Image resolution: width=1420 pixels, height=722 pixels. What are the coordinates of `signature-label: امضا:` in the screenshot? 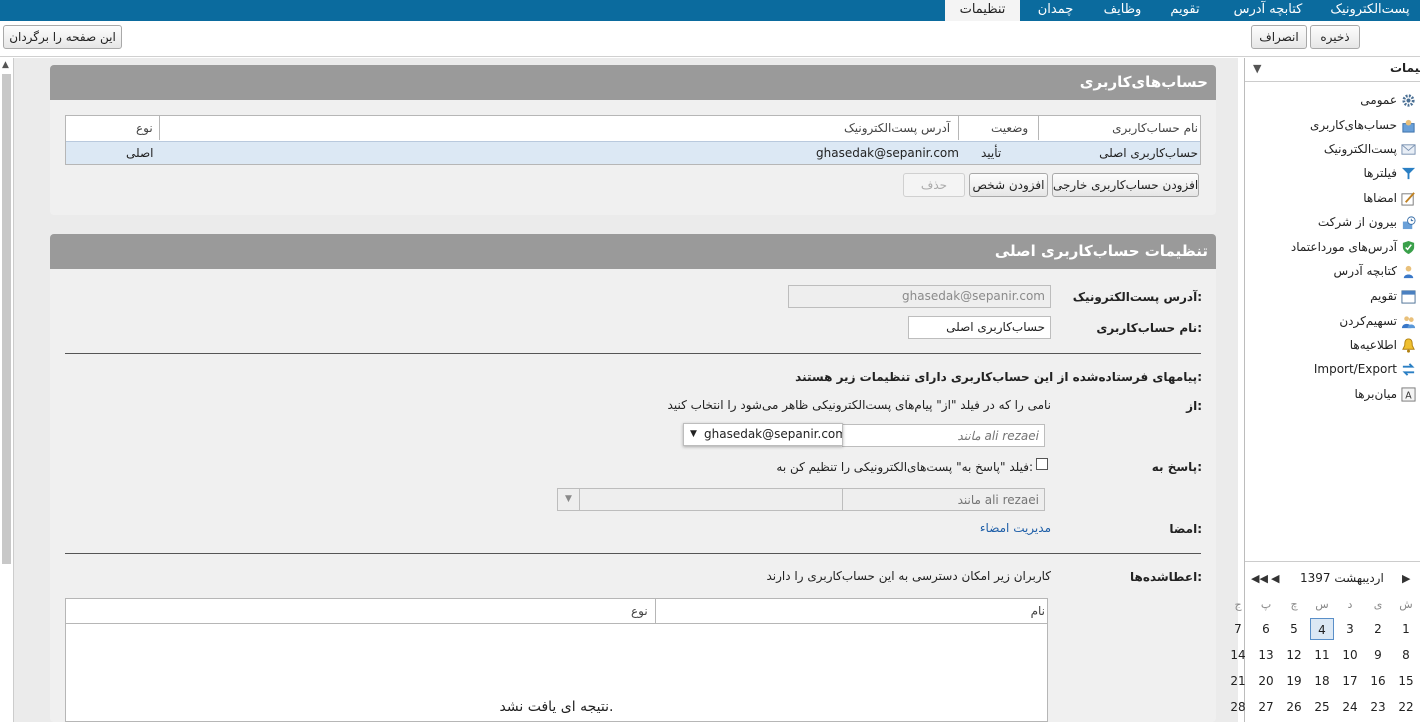 It's located at (1185, 529).